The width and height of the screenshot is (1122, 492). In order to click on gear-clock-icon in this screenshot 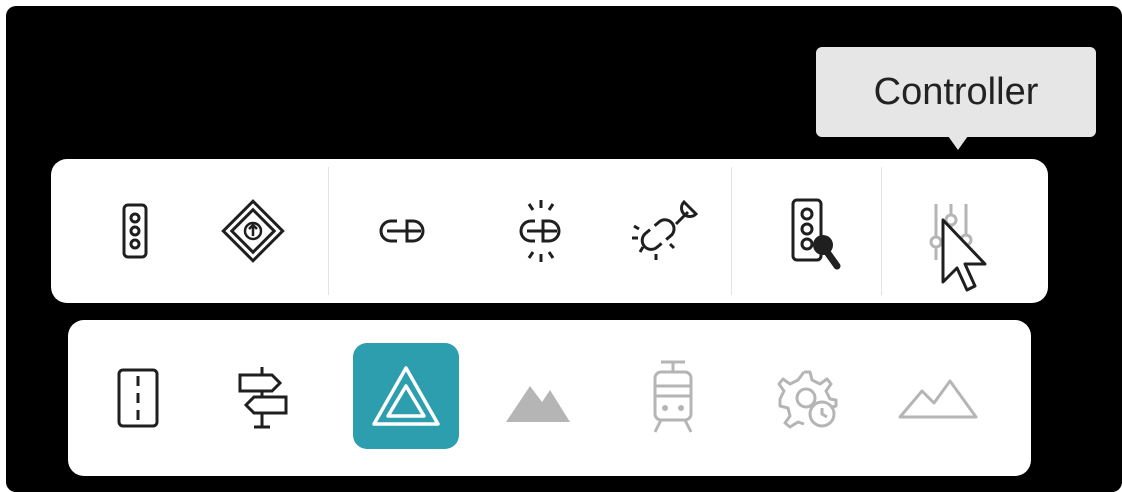, I will do `click(807, 399)`.